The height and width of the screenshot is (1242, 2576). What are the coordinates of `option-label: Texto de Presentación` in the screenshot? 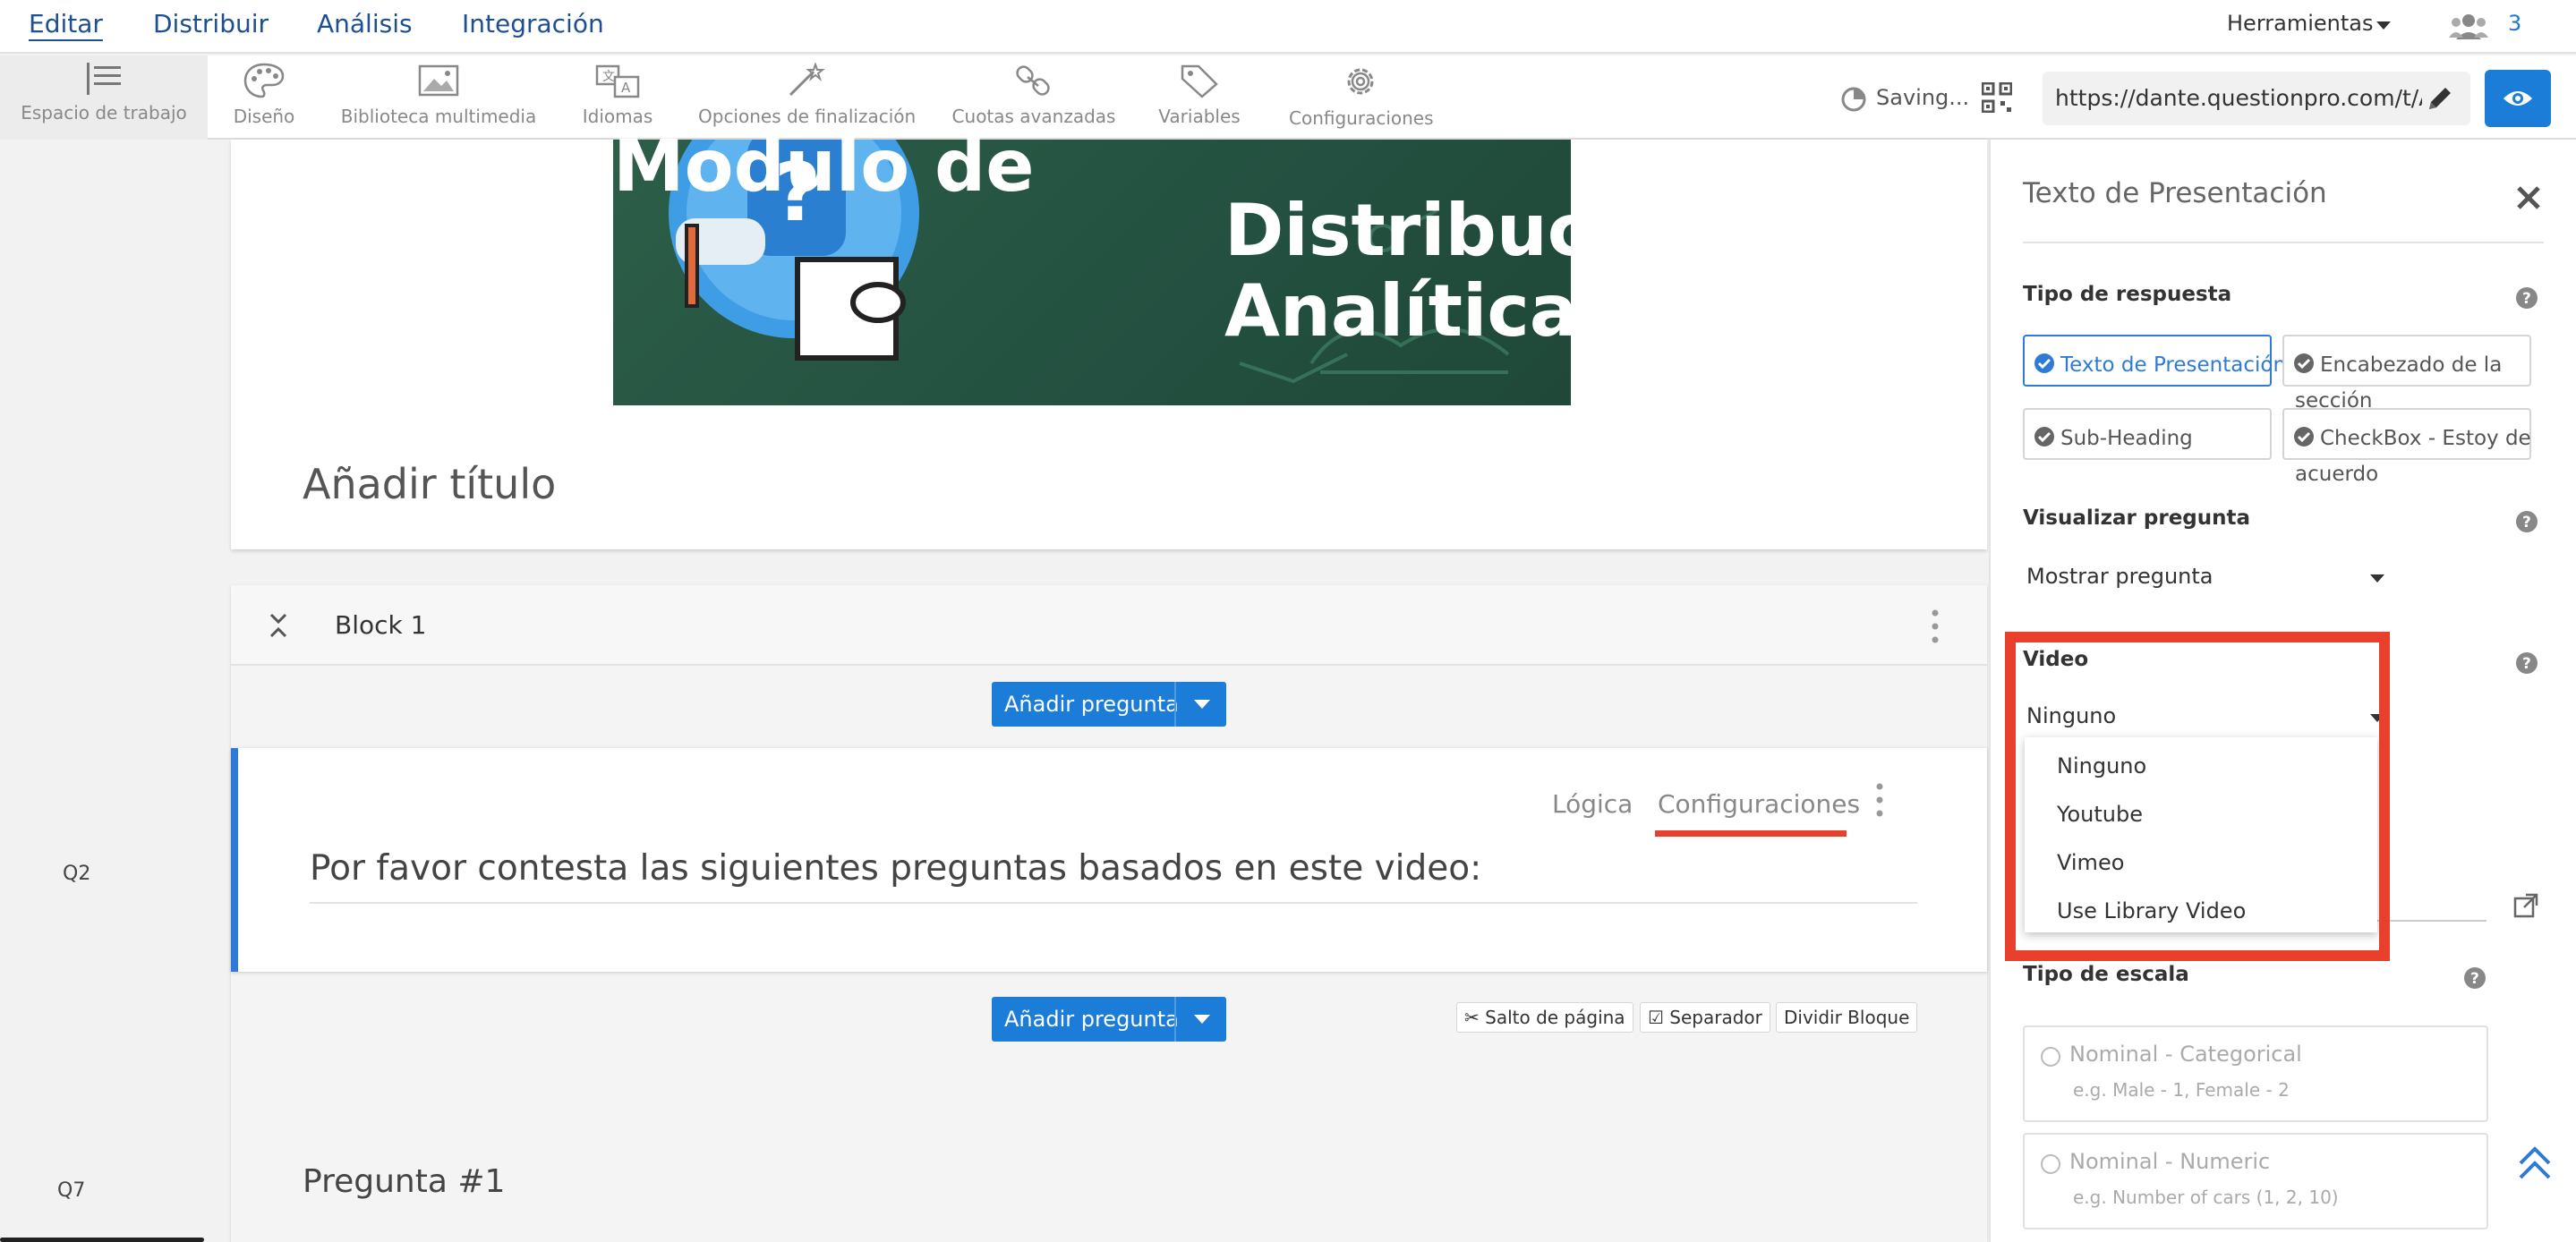 It's located at (2173, 365).